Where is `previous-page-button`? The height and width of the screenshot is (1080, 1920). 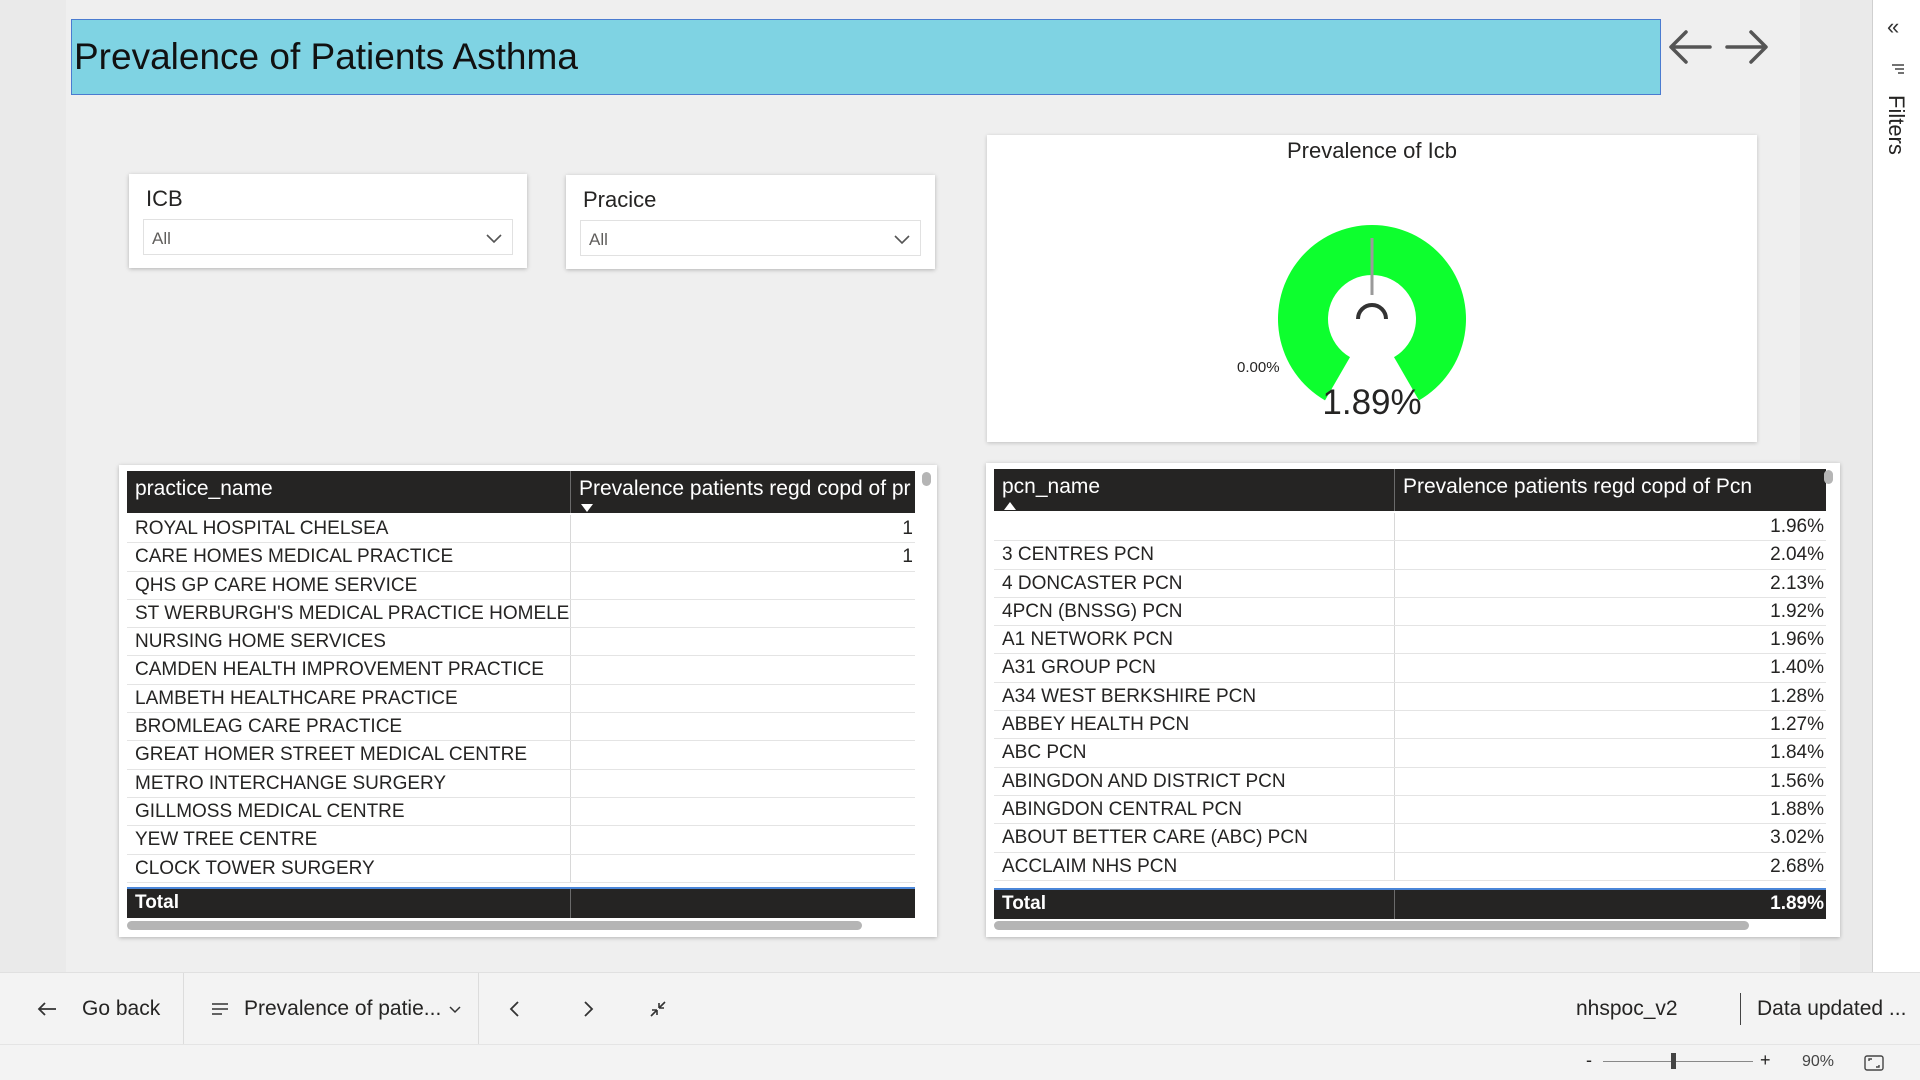
previous-page-button is located at coordinates (515, 1009).